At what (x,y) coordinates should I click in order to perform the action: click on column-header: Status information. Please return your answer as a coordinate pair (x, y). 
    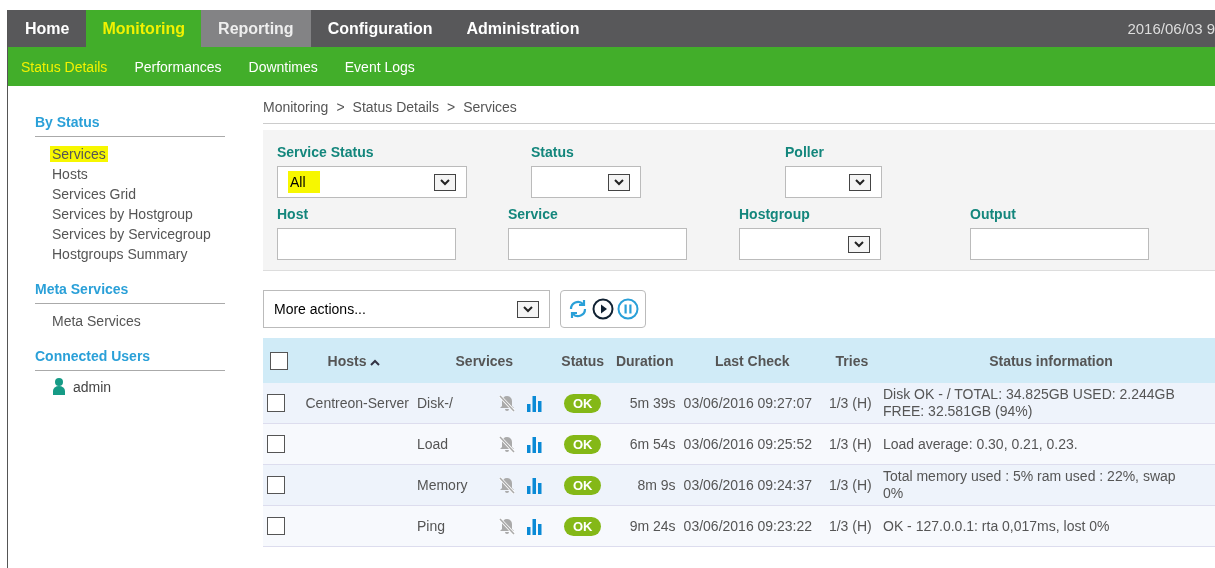
    Looking at the image, I should click on (1051, 360).